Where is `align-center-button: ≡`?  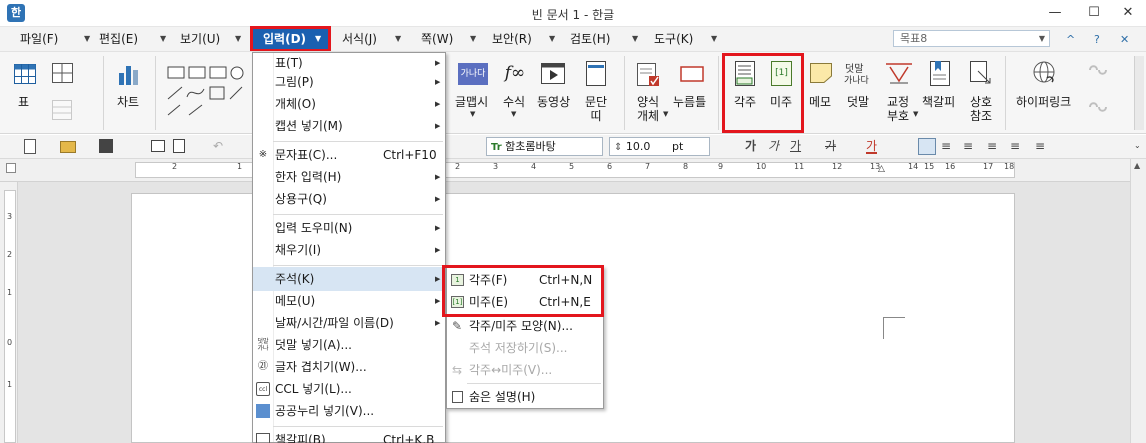
align-center-button: ≡ is located at coordinates (968, 146).